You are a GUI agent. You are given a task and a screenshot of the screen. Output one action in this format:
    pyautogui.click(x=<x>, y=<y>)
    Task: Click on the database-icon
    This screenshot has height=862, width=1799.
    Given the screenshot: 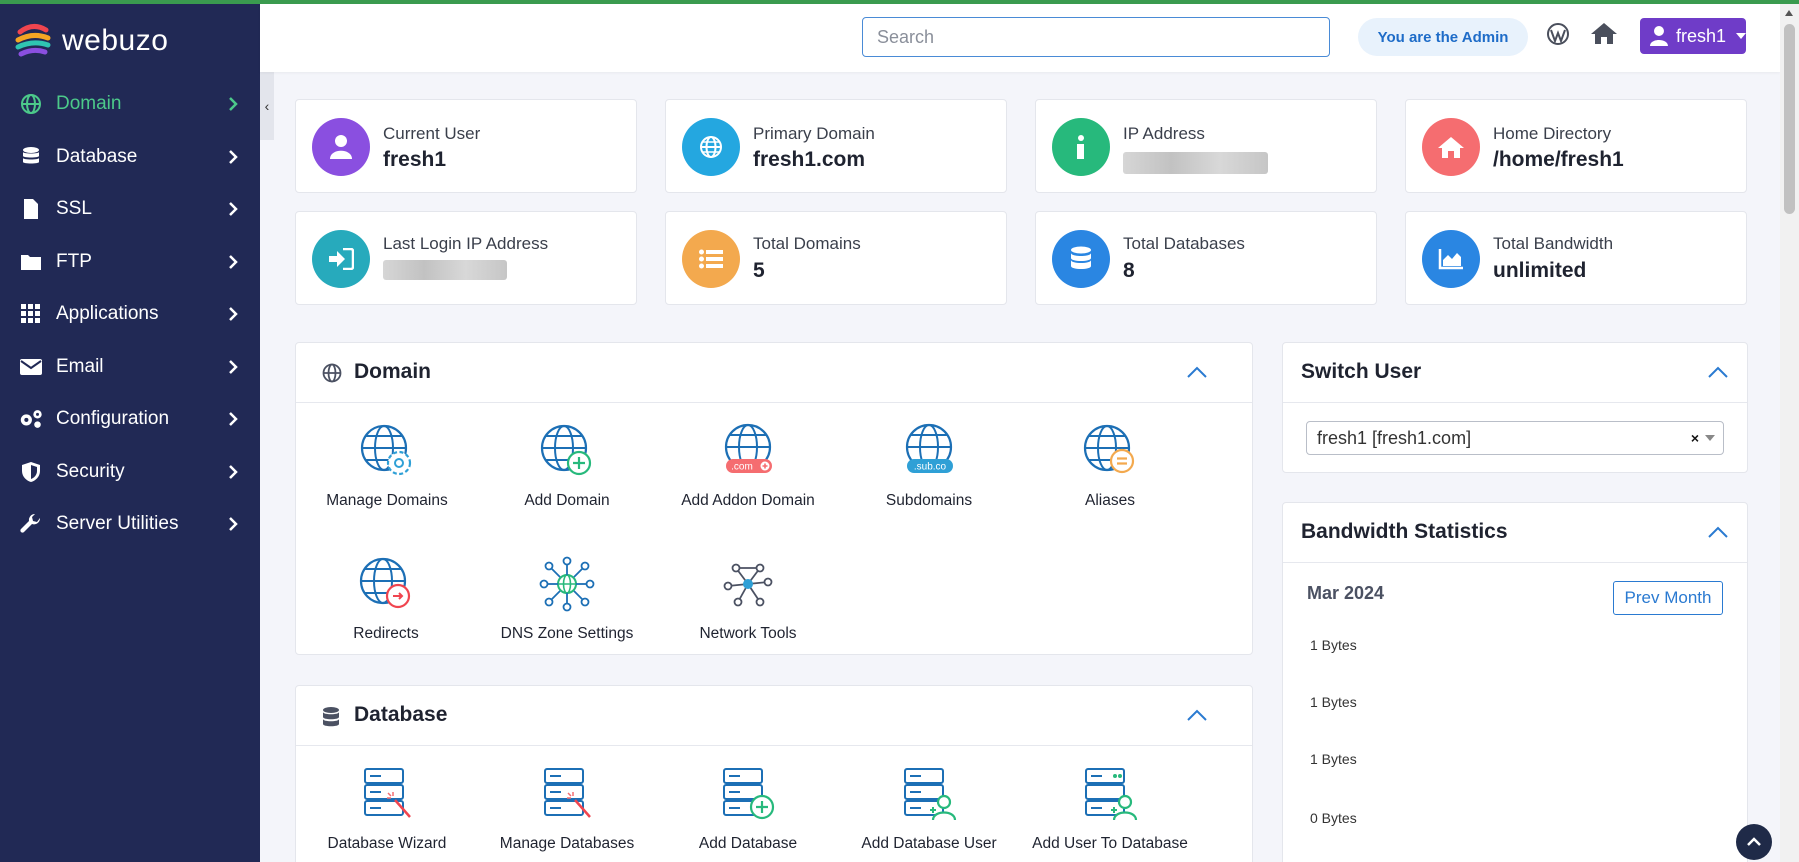 What is the action you would take?
    pyautogui.click(x=31, y=157)
    